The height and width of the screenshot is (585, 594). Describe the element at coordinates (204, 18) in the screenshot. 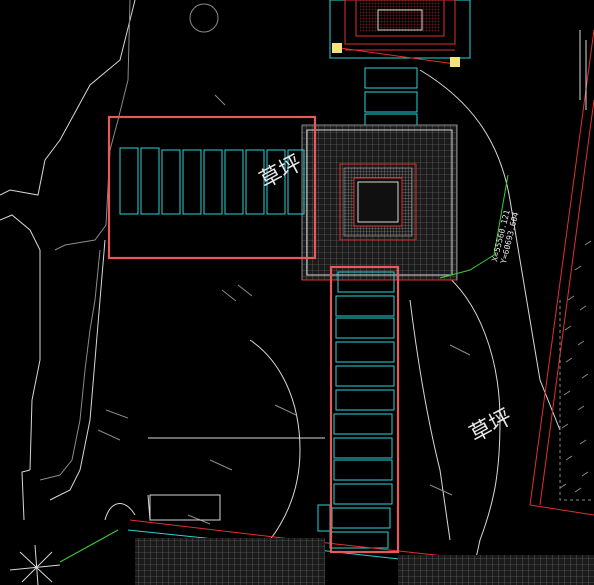

I see `tree-circle` at that location.